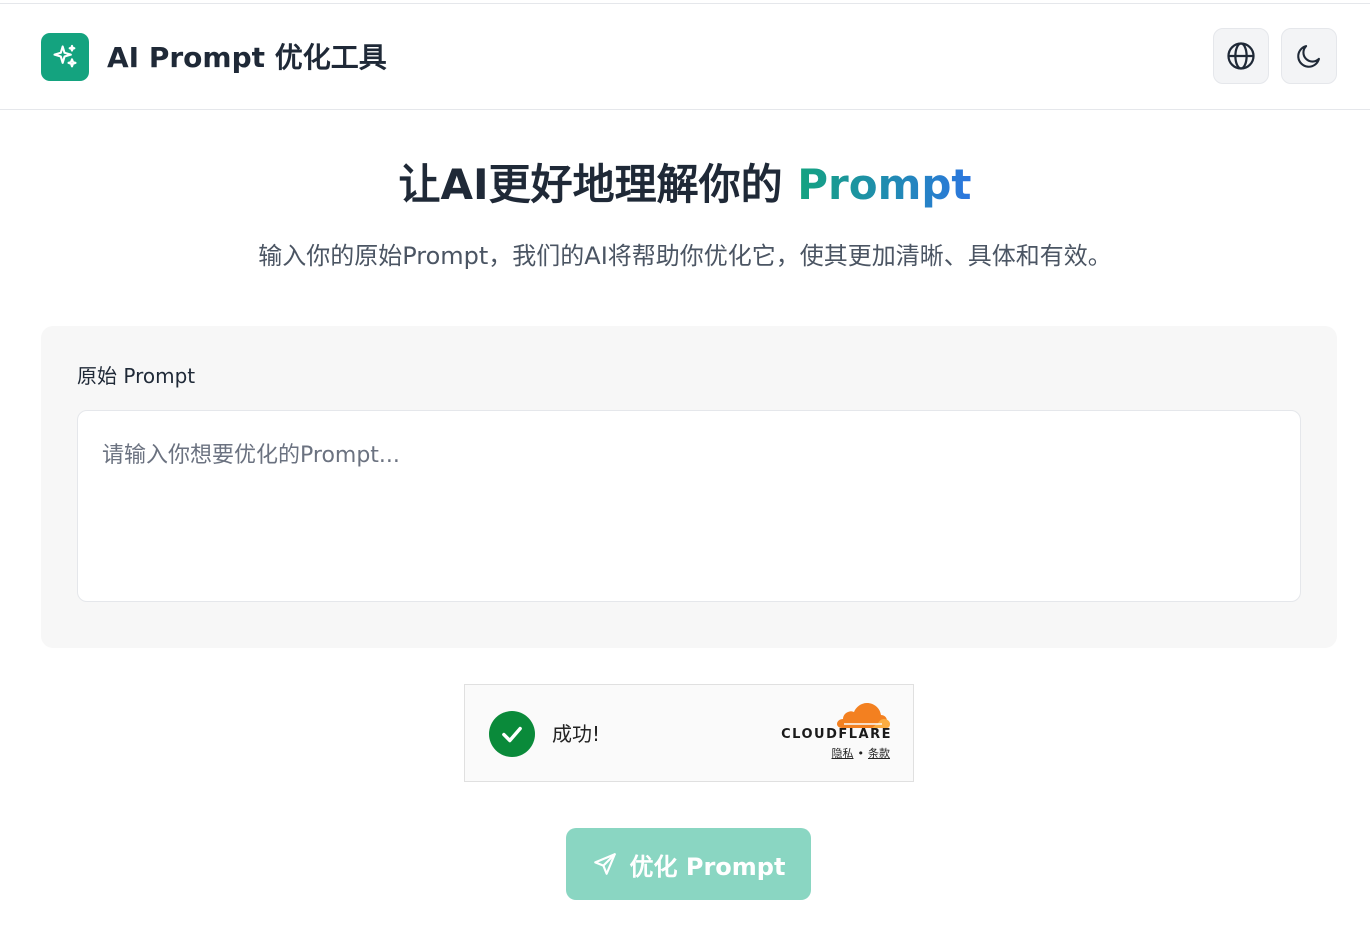 Image resolution: width=1370 pixels, height=928 pixels. I want to click on optimize-button: 优化 Prompt, so click(688, 864).